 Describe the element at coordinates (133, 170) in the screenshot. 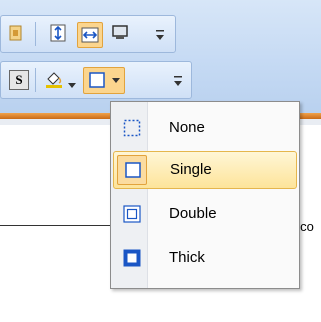

I see `border-single-icon` at that location.